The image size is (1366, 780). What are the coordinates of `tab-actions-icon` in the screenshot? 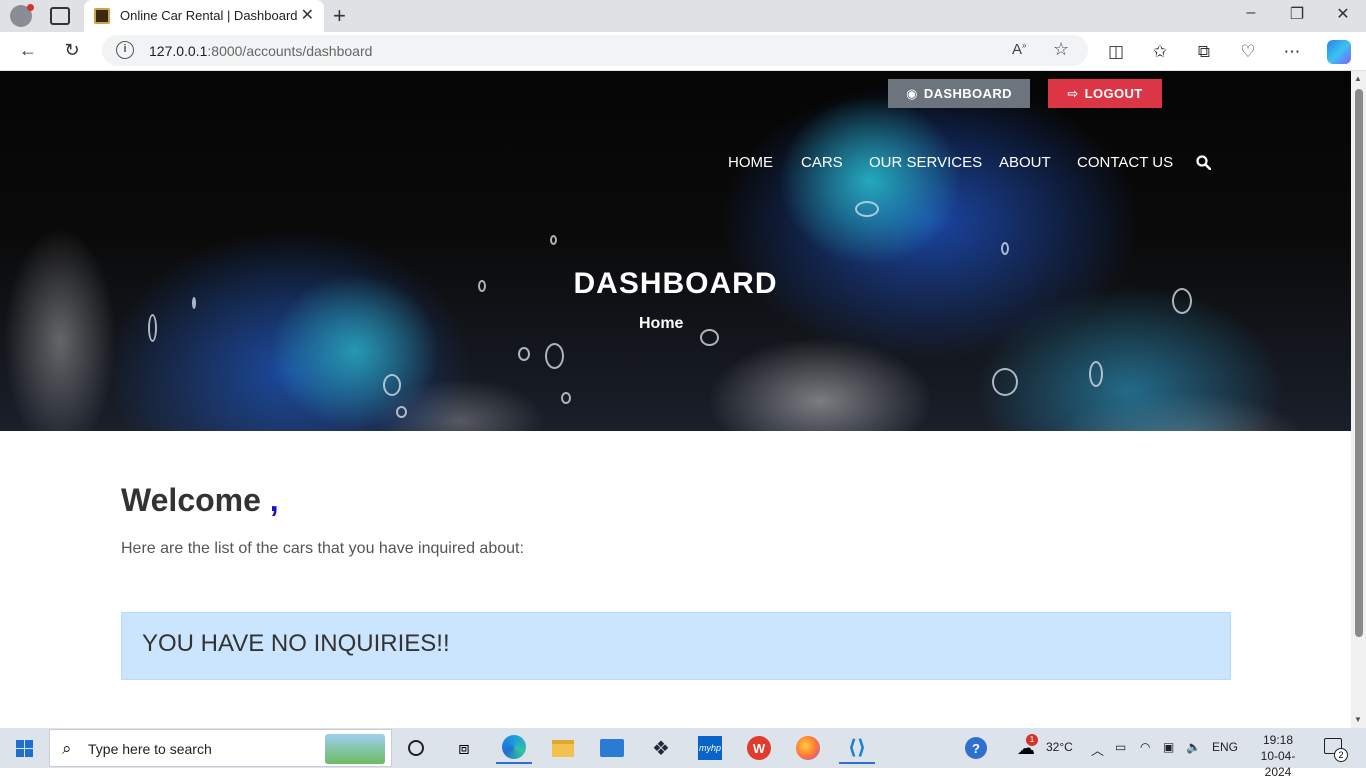 It's located at (60, 16).